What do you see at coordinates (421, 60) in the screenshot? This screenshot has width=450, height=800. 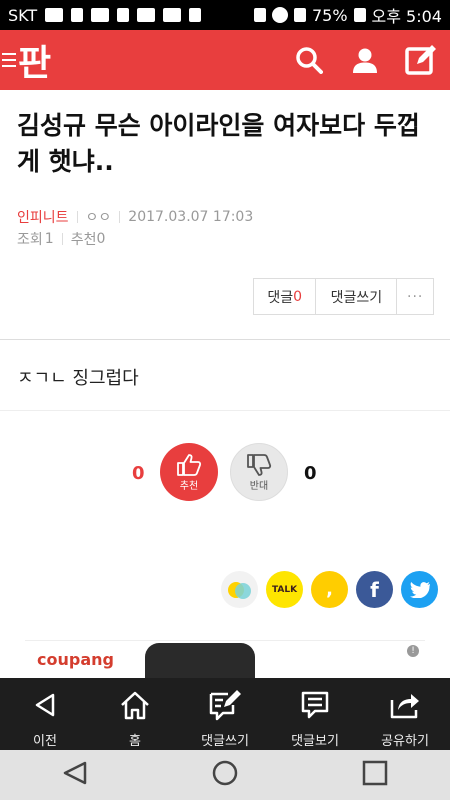 I see `write-icon` at bounding box center [421, 60].